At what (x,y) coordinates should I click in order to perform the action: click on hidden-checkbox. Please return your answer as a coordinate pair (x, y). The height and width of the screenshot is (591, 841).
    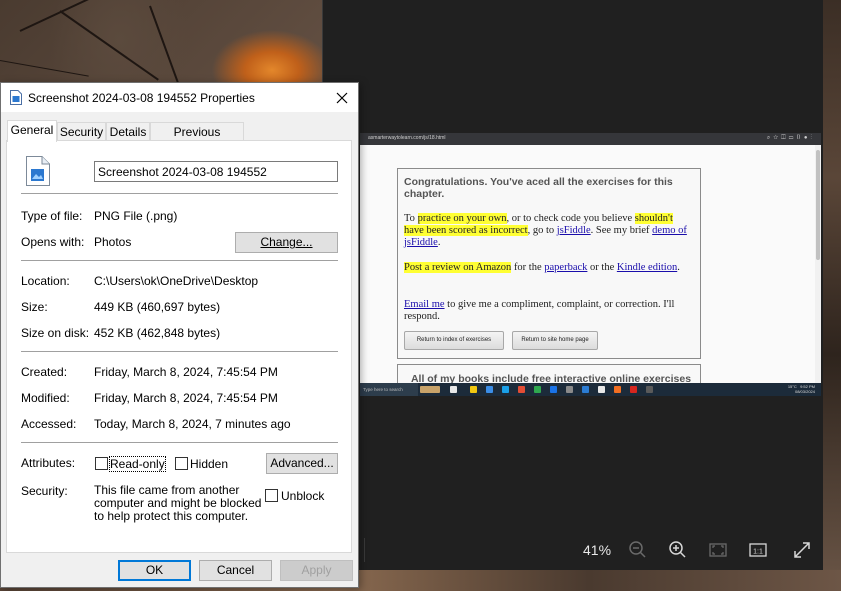
    Looking at the image, I should click on (181, 463).